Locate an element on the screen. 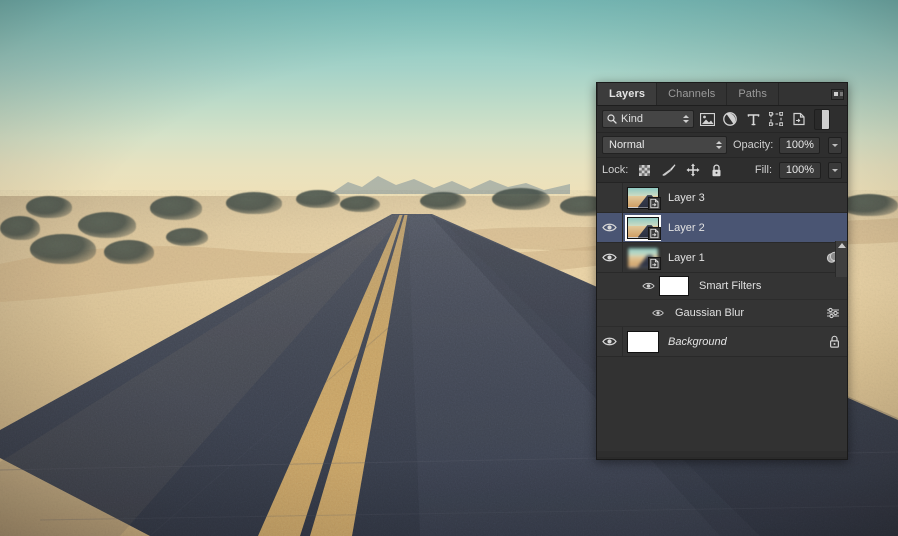 The image size is (898, 536). filter-enable-toggle is located at coordinates (822, 119).